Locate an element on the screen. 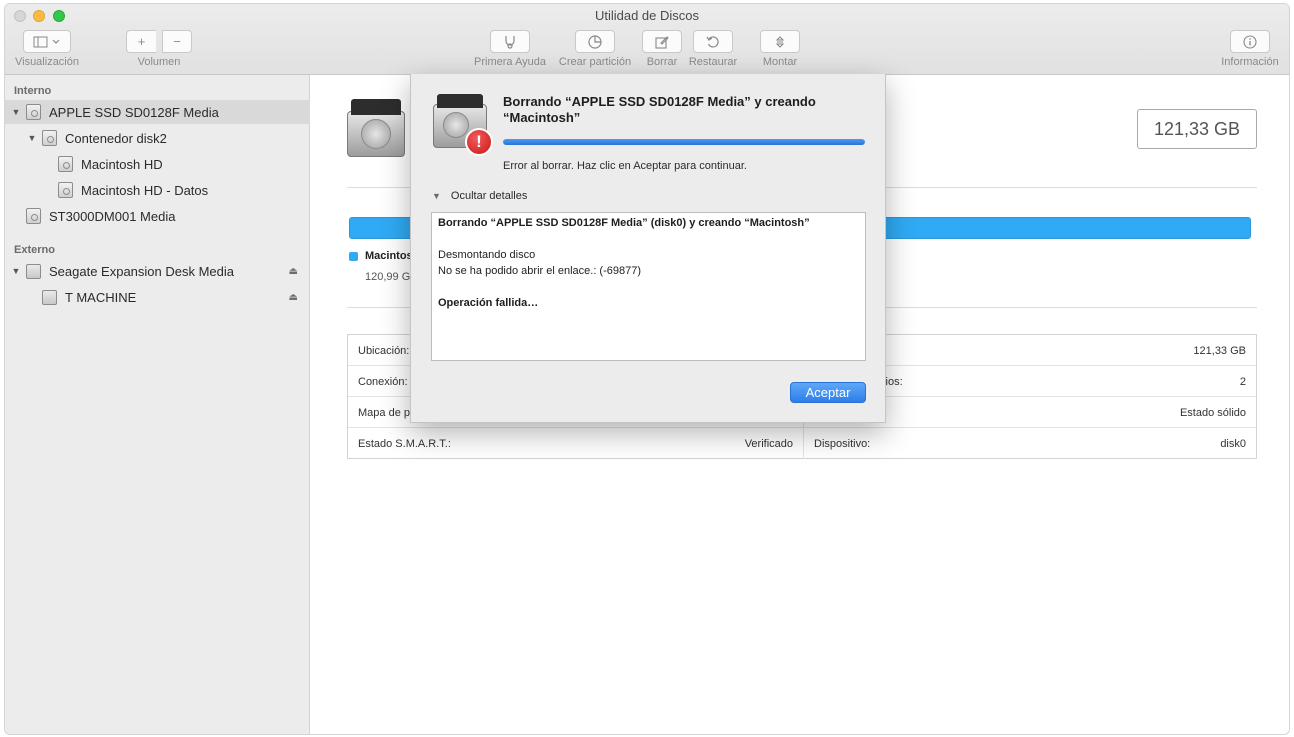 The height and width of the screenshot is (737, 1294). external-volume-icon is located at coordinates (49, 297).